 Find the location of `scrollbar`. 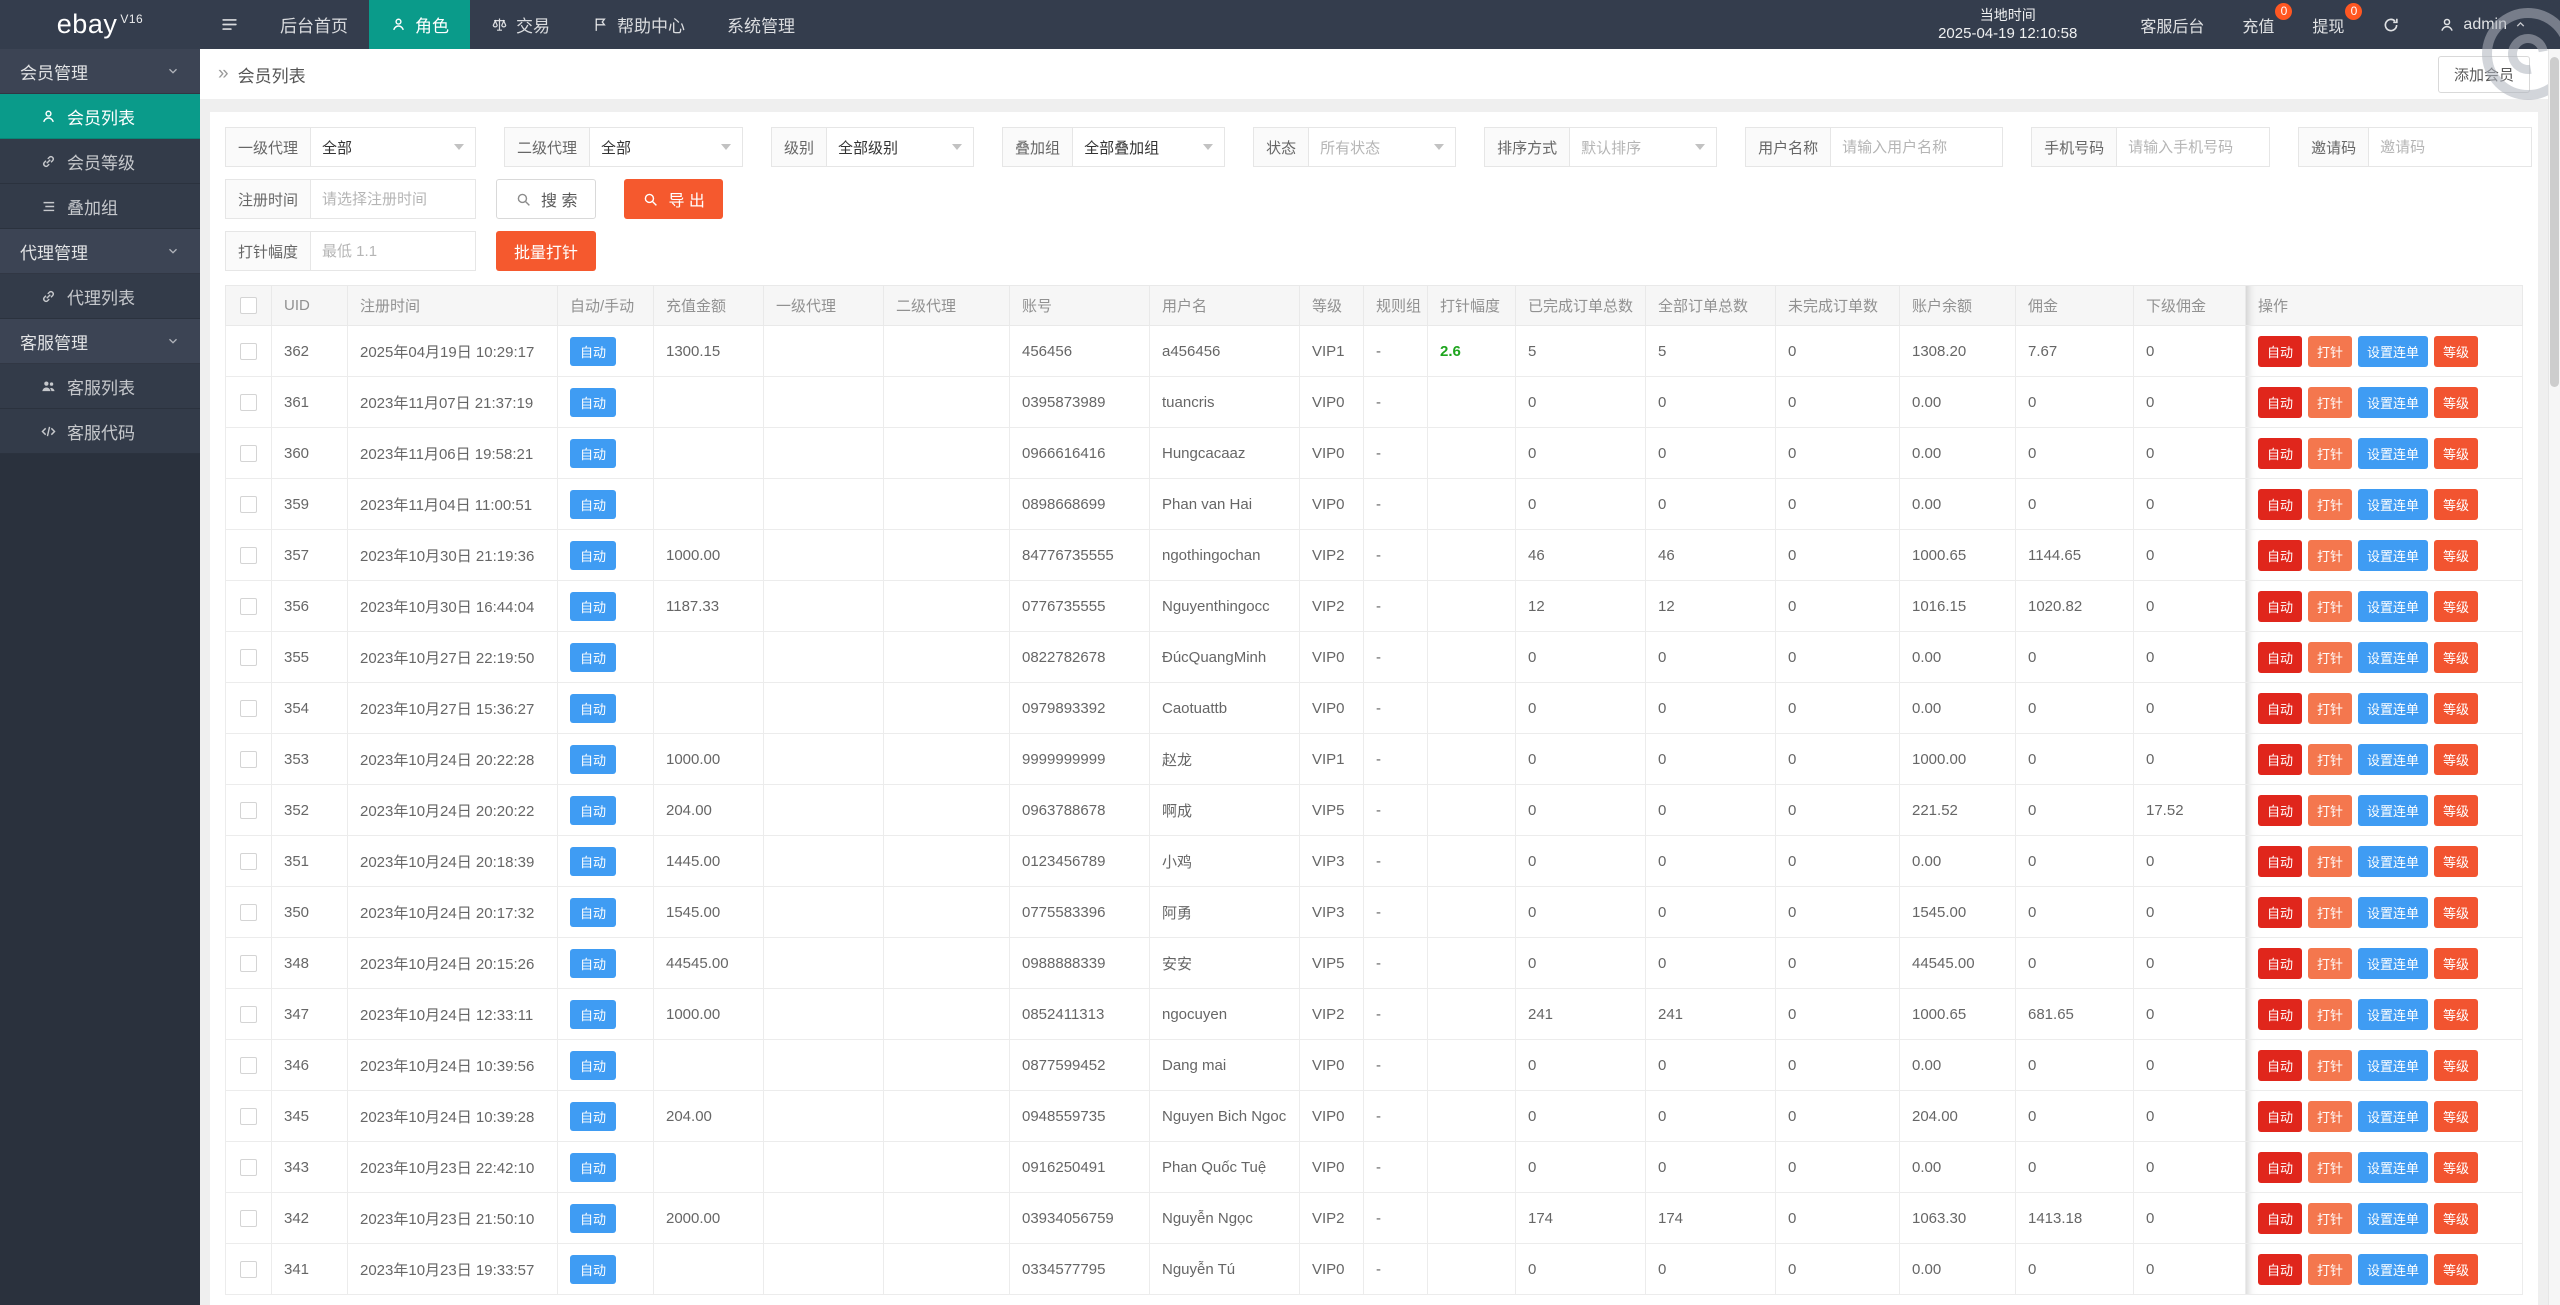

scrollbar is located at coordinates (2554, 677).